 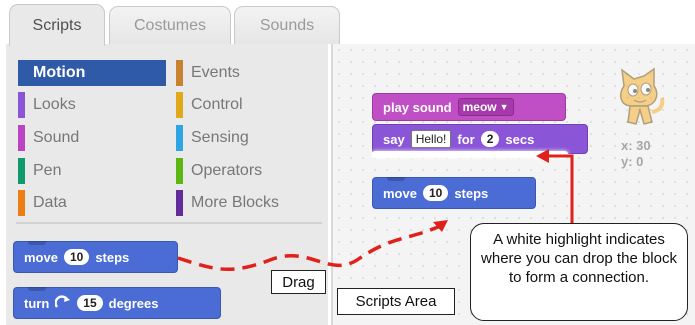 I want to click on category-operators: Operators, so click(x=250, y=171).